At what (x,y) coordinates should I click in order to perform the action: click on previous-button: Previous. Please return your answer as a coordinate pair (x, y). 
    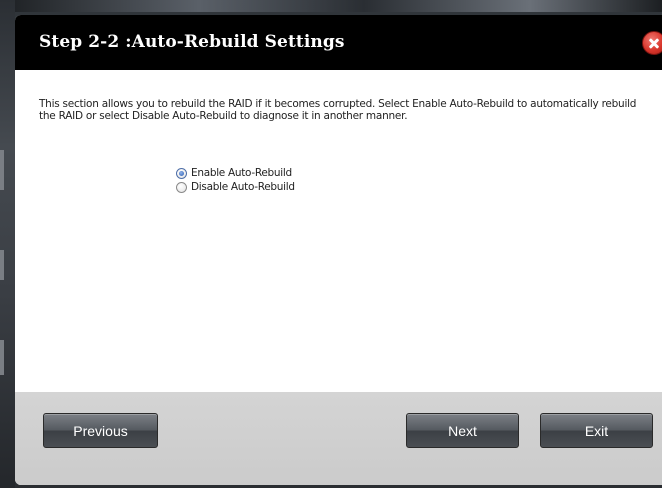
    Looking at the image, I should click on (100, 430).